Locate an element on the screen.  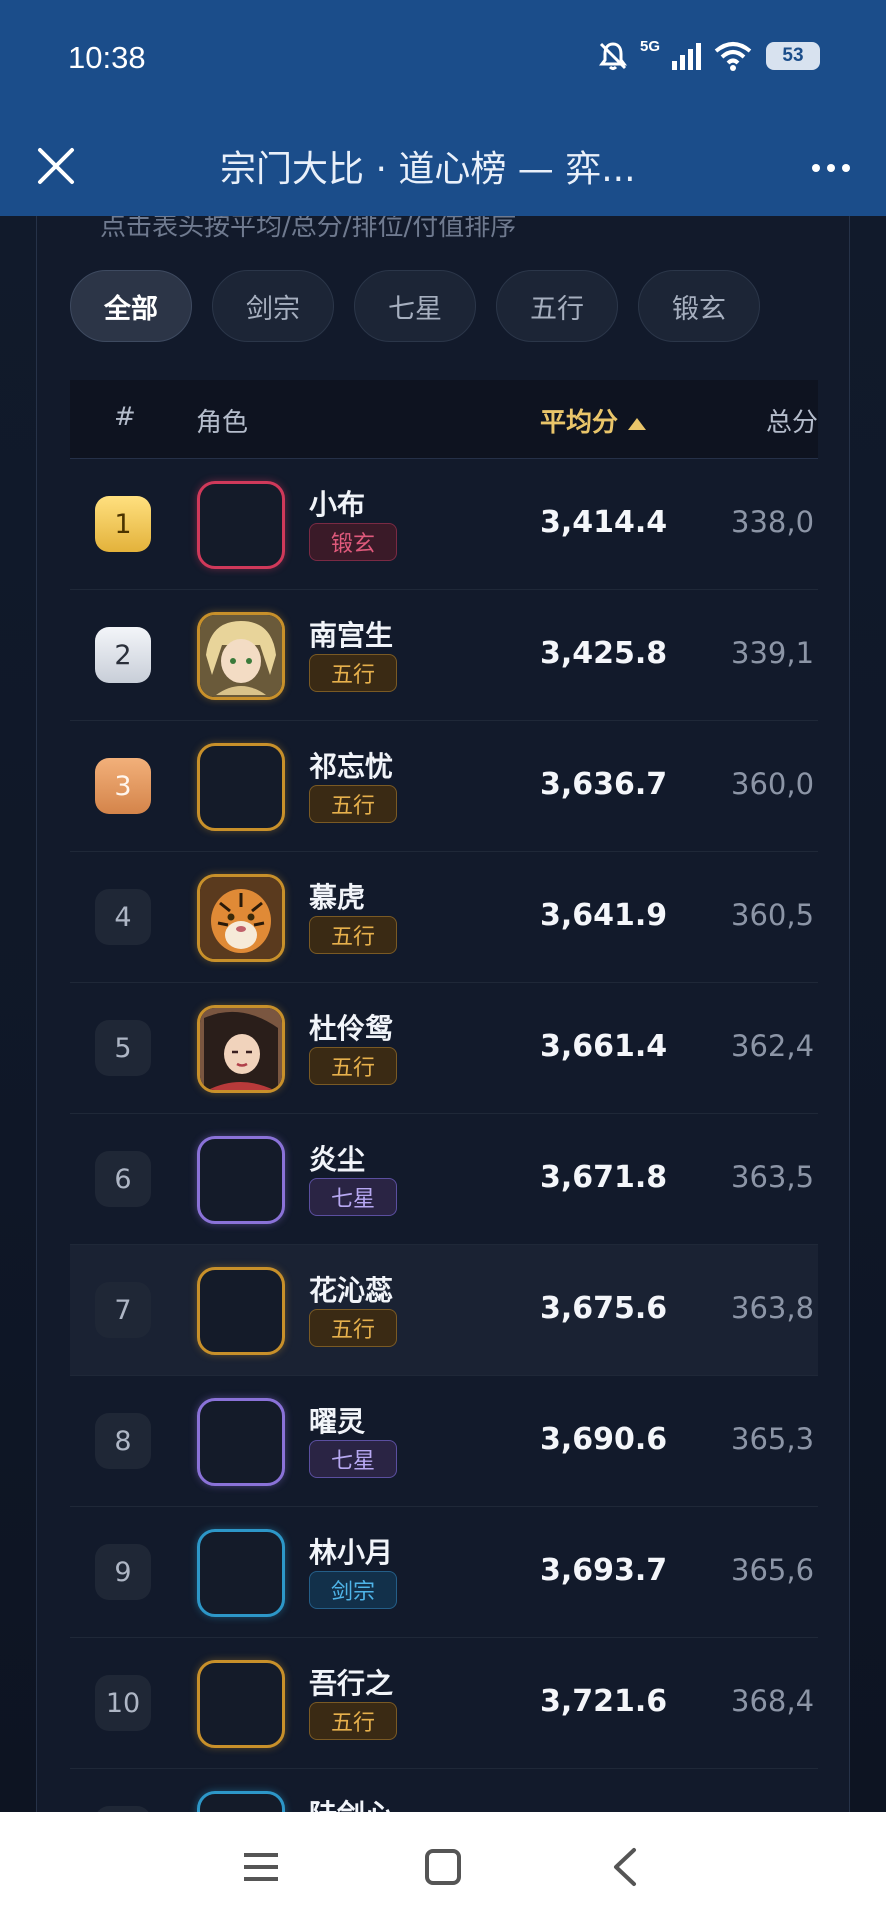
sect-tag: 剑宗 is located at coordinates (353, 1590).